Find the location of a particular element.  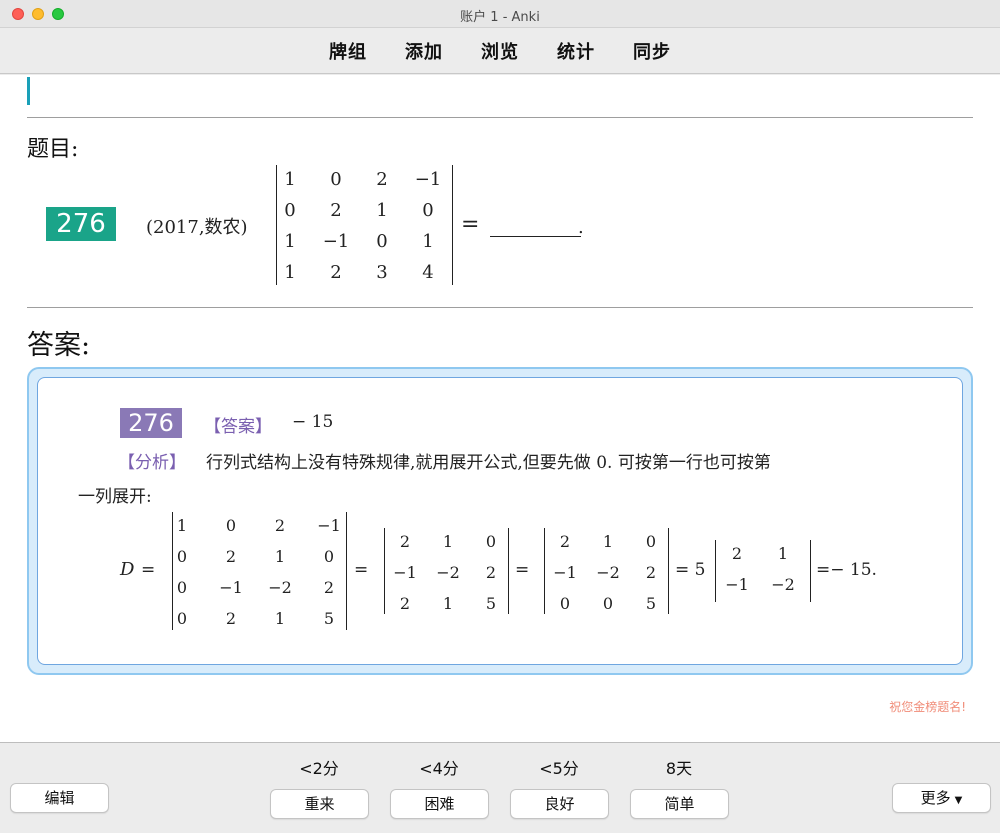

review-bar: 编辑 <2分 <4分 <5分 8天 重来 困难 良好 简单 更多 ▼ is located at coordinates (500, 787).